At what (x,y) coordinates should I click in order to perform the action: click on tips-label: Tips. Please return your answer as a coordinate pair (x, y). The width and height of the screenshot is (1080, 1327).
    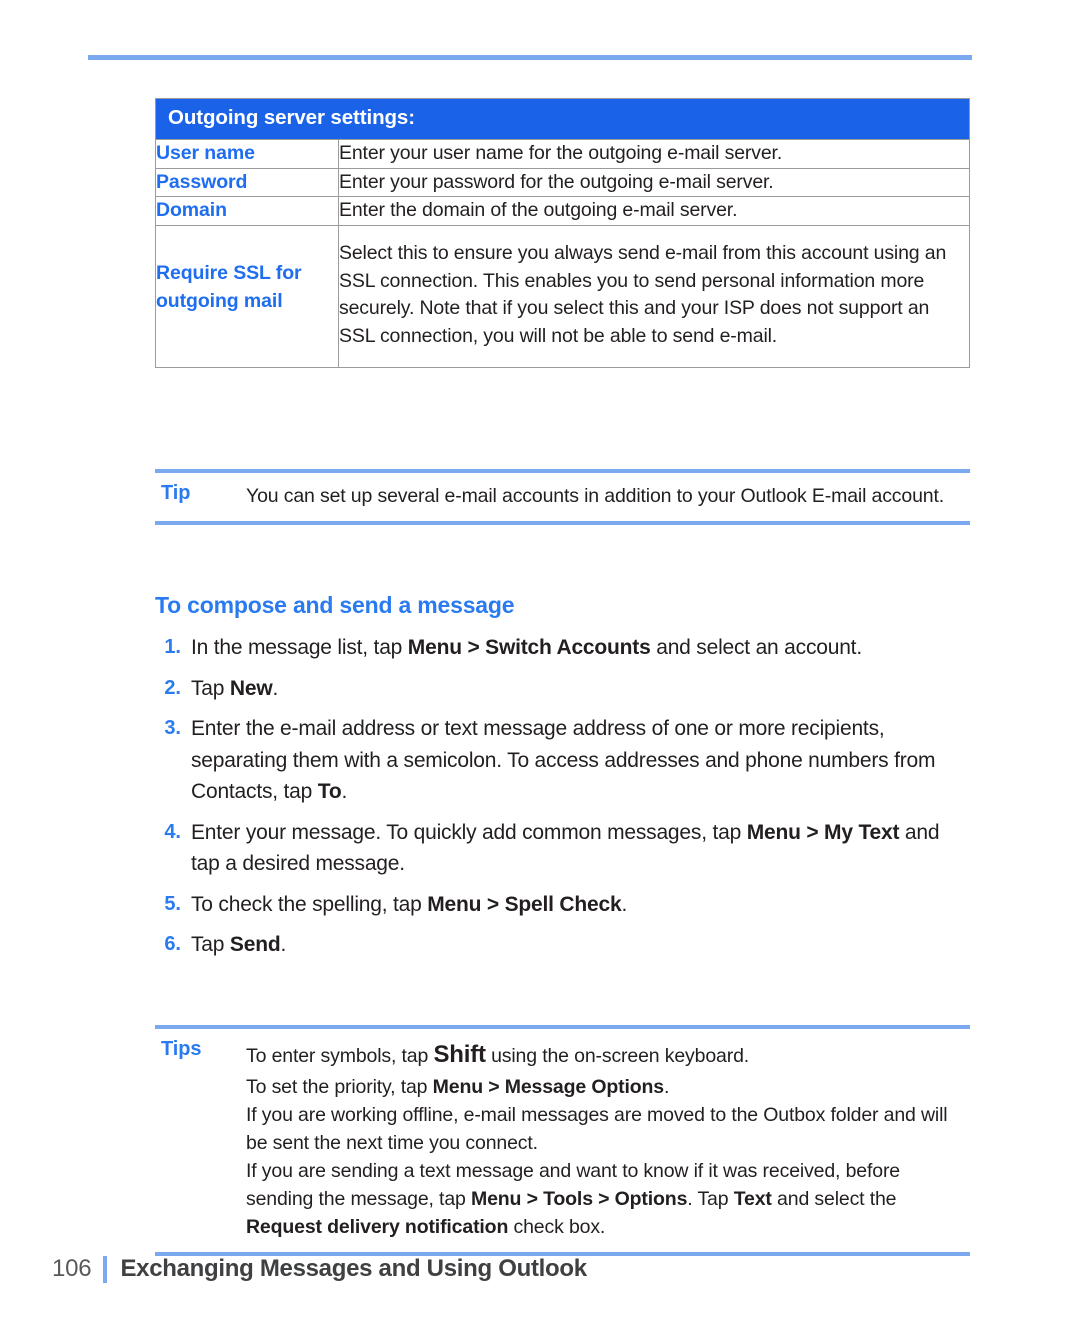
    Looking at the image, I should click on (181, 1049).